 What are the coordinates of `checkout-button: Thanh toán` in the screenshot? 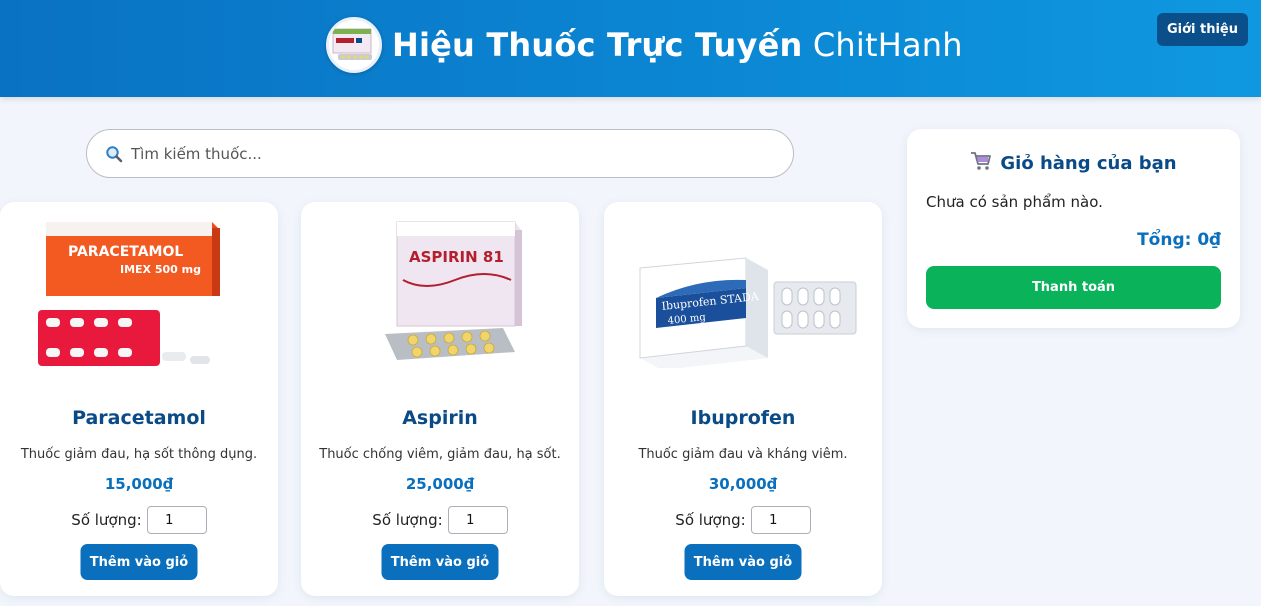 It's located at (1073, 287).